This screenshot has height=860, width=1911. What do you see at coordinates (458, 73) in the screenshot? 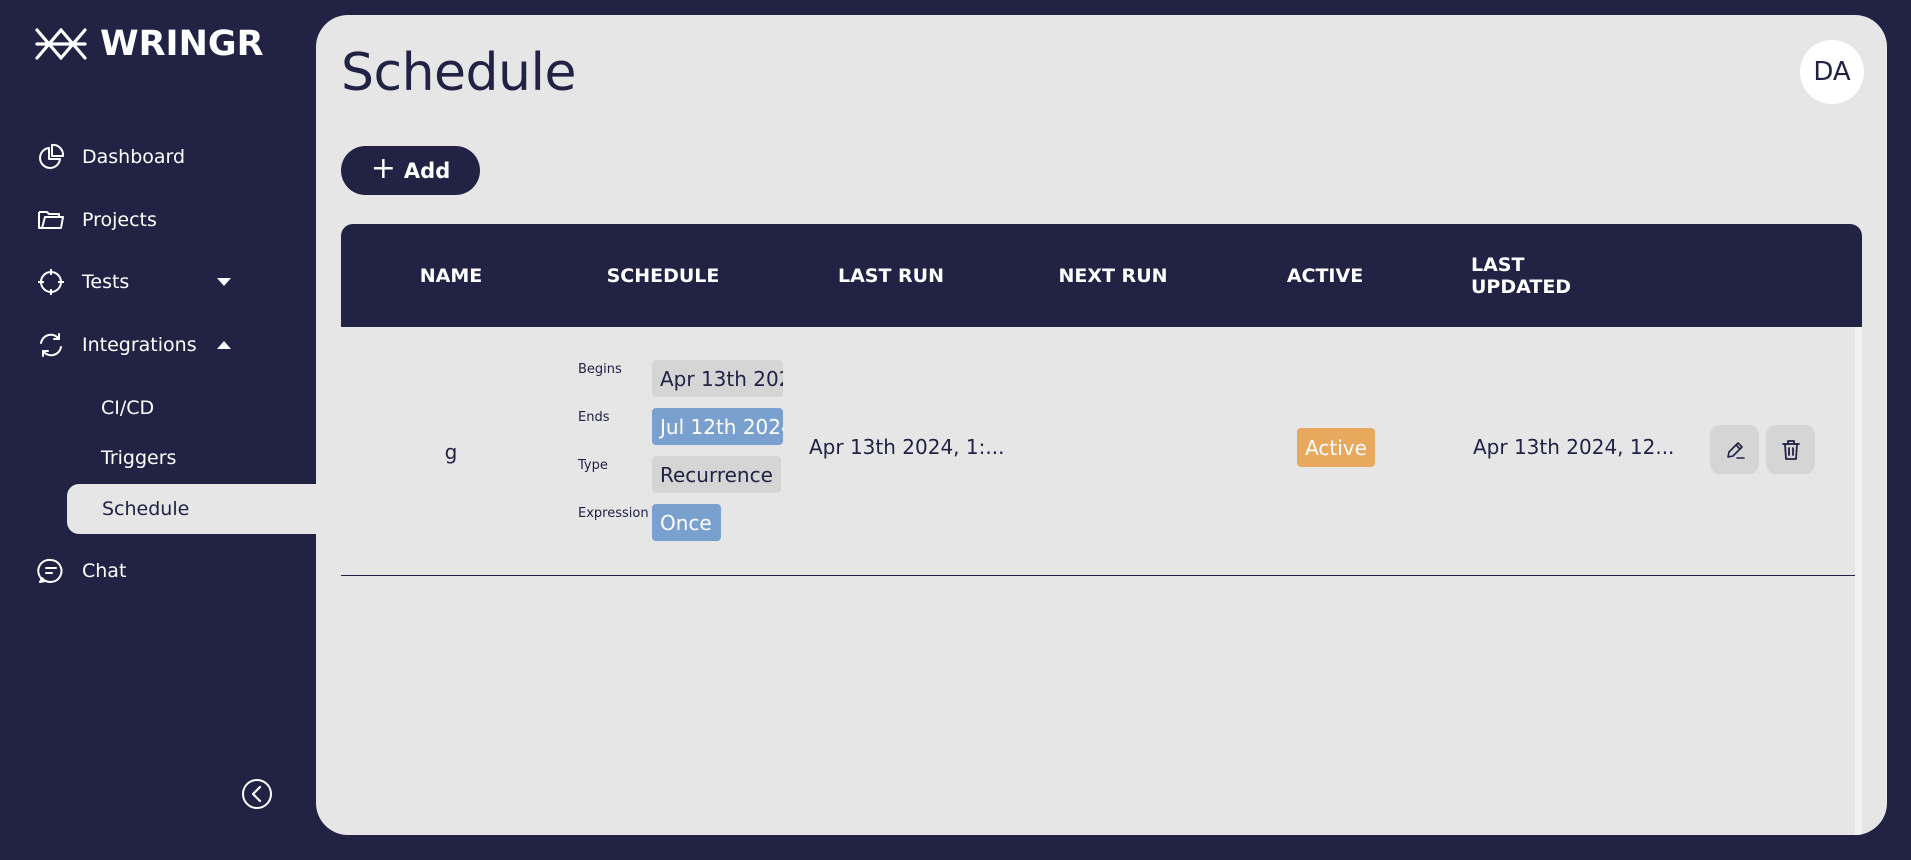
I see `page-title: Schedule` at bounding box center [458, 73].